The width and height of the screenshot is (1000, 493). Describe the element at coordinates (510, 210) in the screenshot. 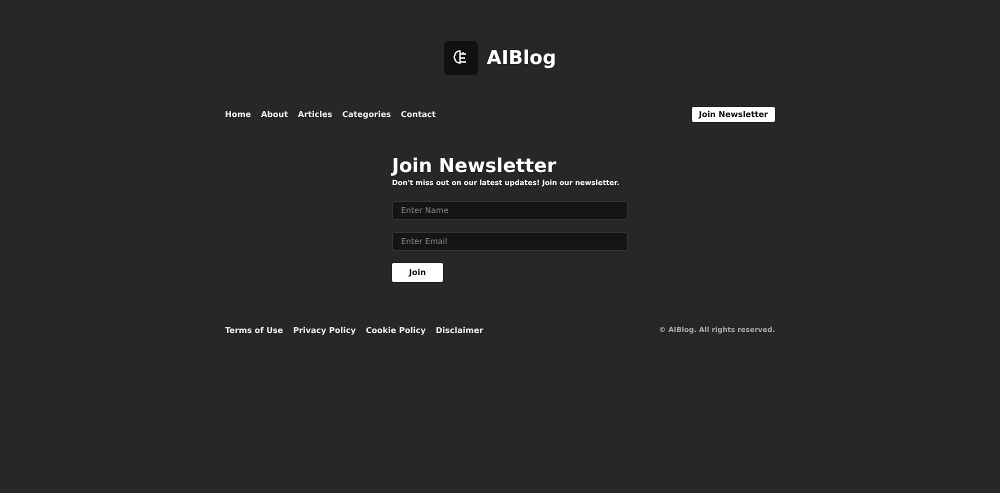

I see `input-field: Enter Name` at that location.